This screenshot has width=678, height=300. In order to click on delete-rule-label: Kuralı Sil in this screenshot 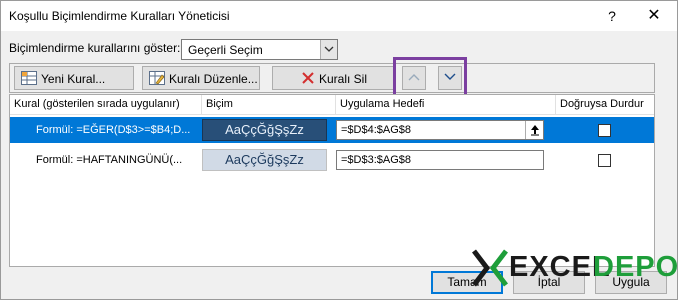, I will do `click(343, 79)`.